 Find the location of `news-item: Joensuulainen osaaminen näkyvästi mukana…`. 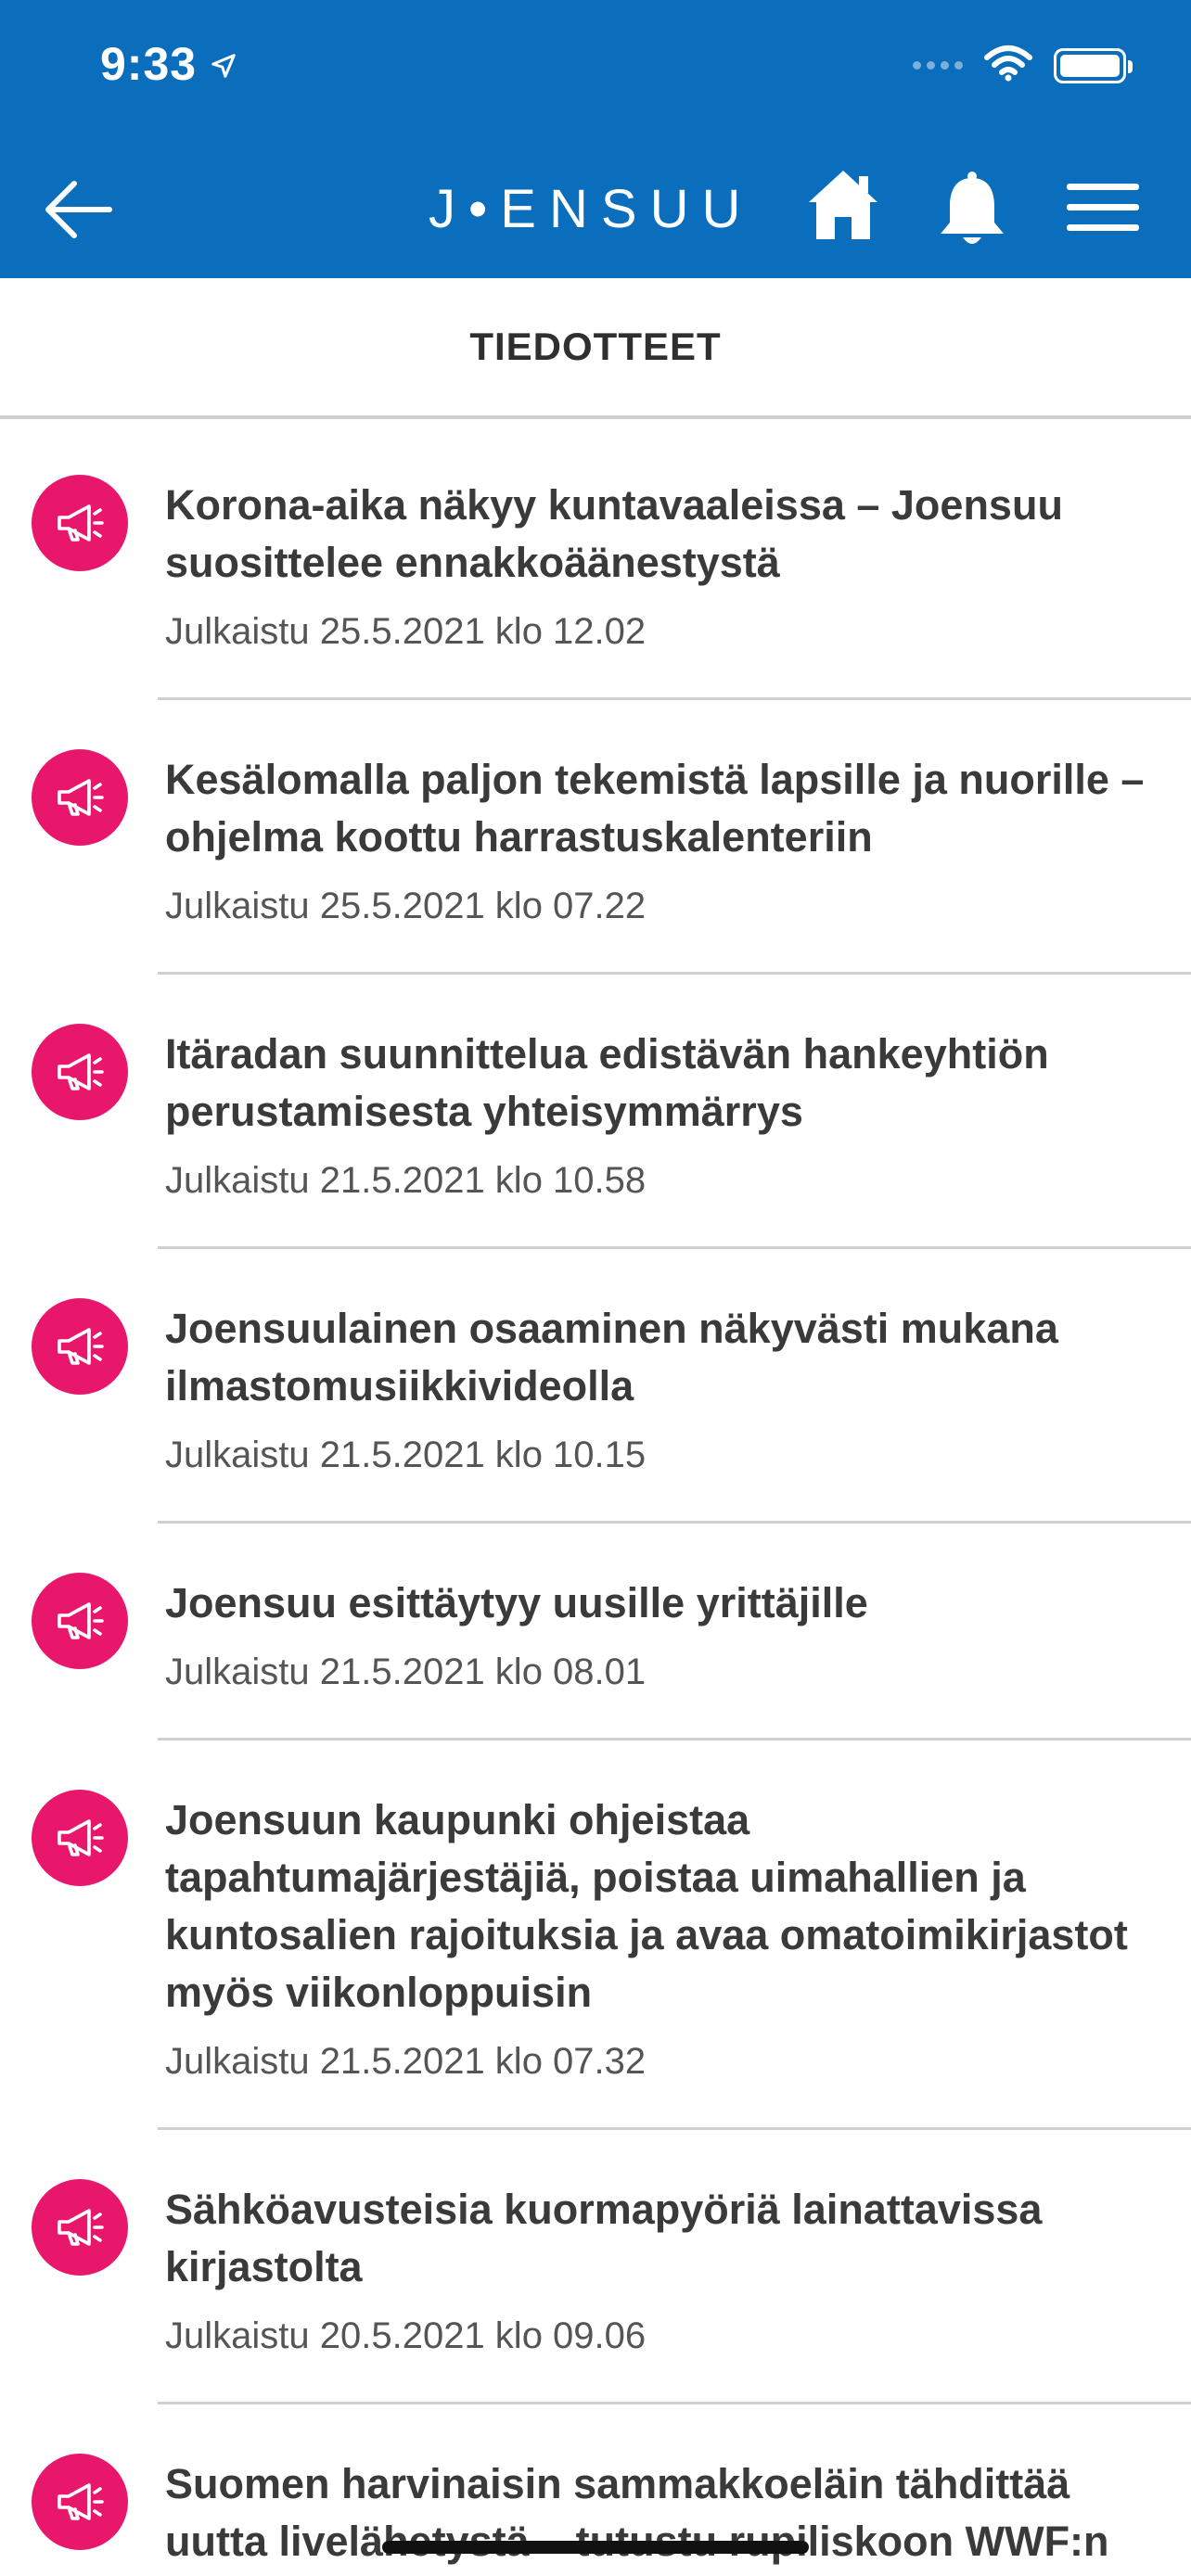

news-item: Joensuulainen osaaminen näkyvästi mukana… is located at coordinates (595, 1384).